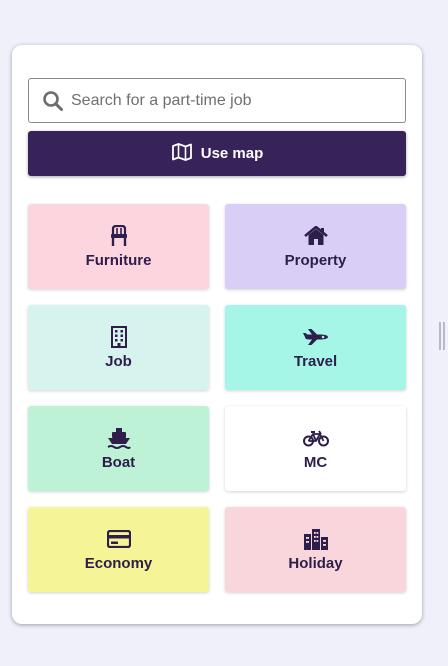 The height and width of the screenshot is (666, 448). I want to click on chair-icon, so click(119, 236).